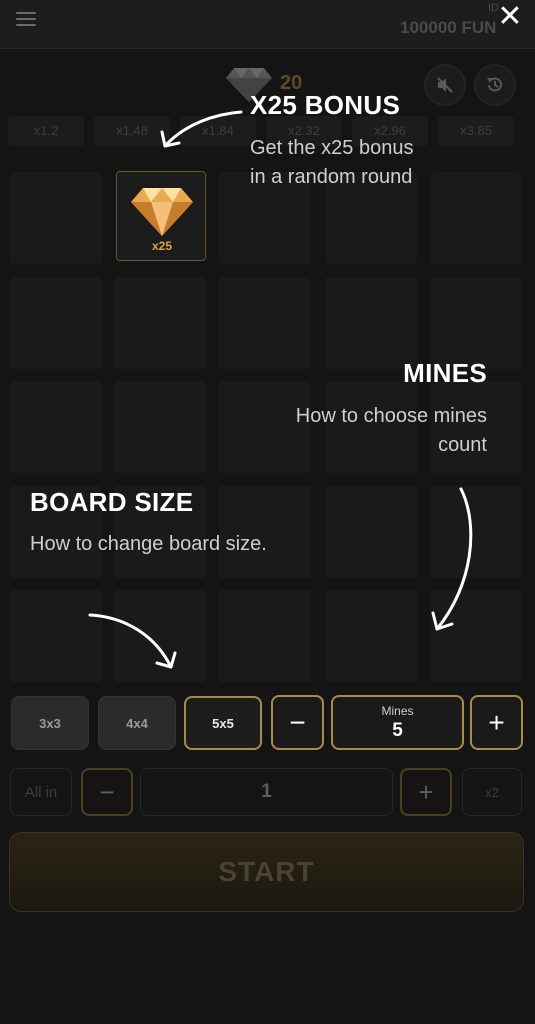  What do you see at coordinates (476, 131) in the screenshot?
I see `multiplier-chip: x3.85` at bounding box center [476, 131].